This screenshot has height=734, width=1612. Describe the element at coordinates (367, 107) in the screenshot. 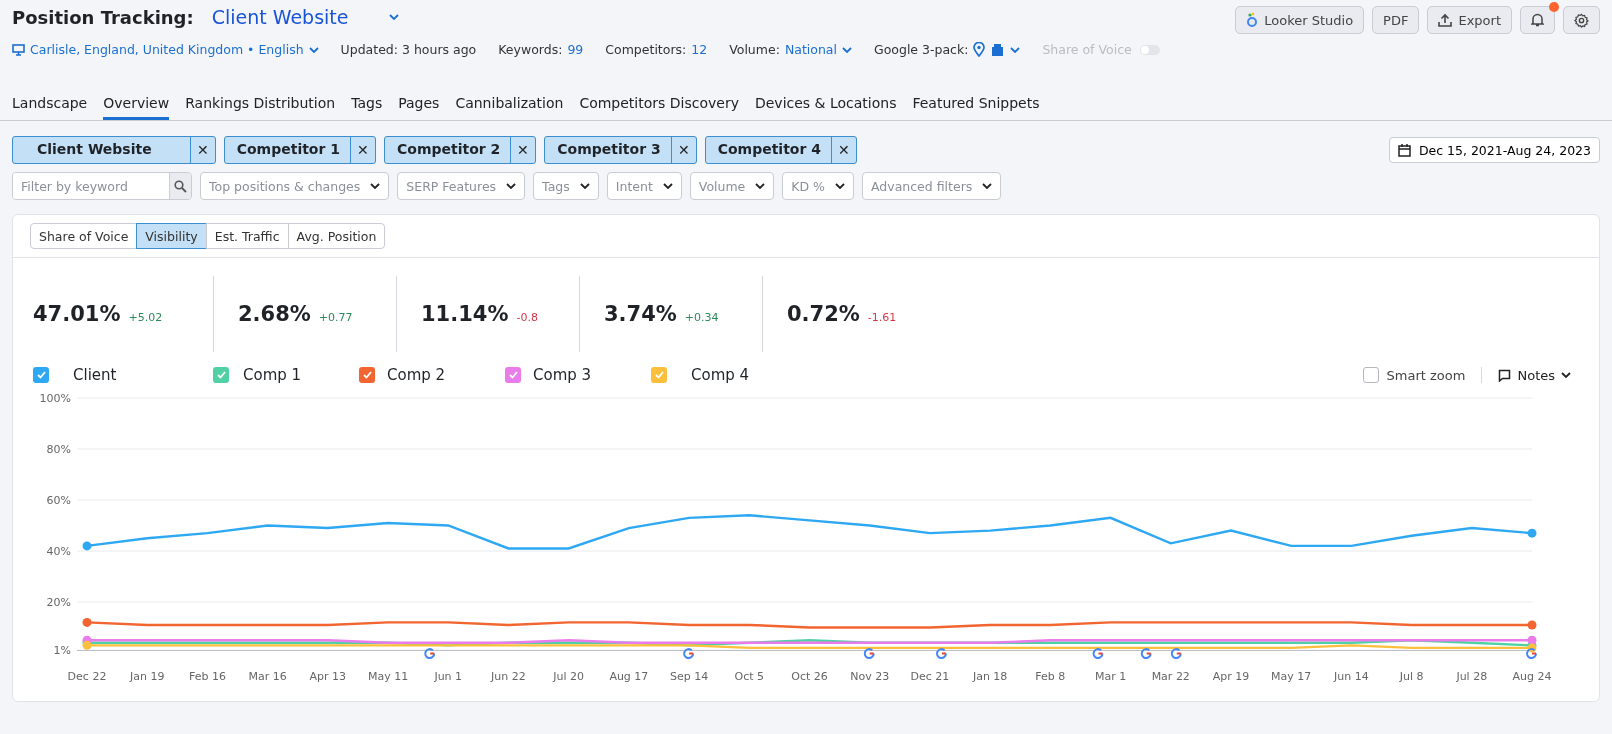

I see `nav-tab: Tags` at that location.